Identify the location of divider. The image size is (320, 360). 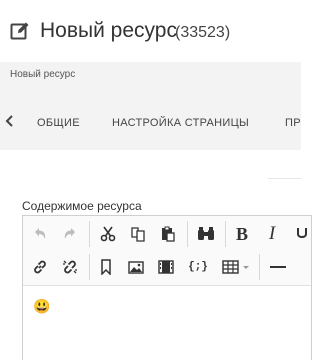
(284, 178).